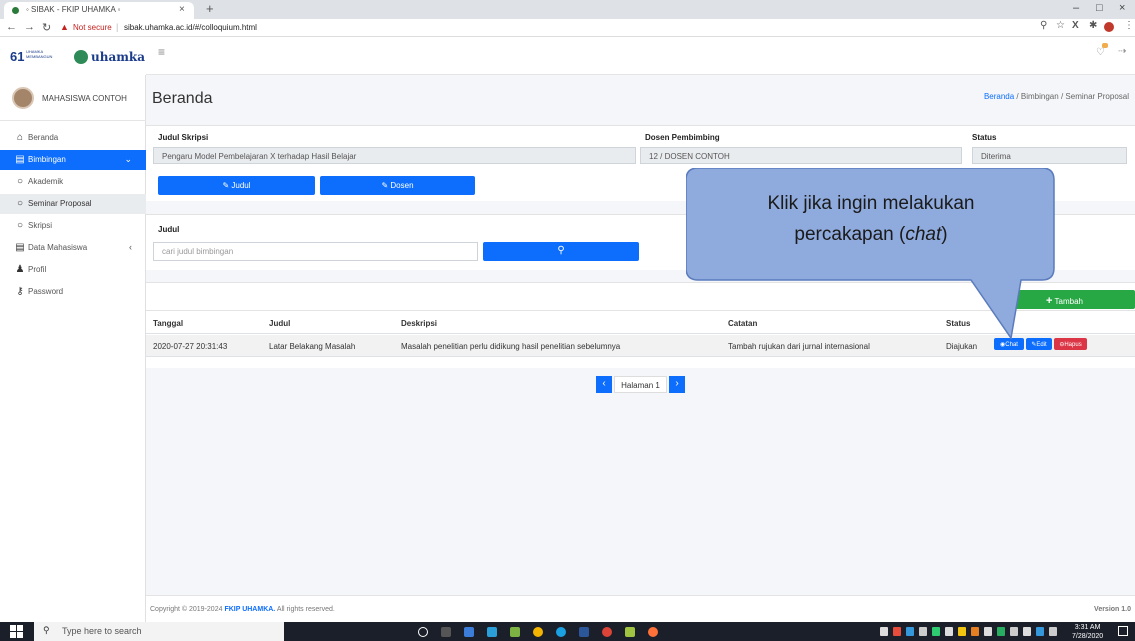 The image size is (1135, 641). Describe the element at coordinates (1060, 25) in the screenshot. I see `bookmark-star-icon: ☆` at that location.